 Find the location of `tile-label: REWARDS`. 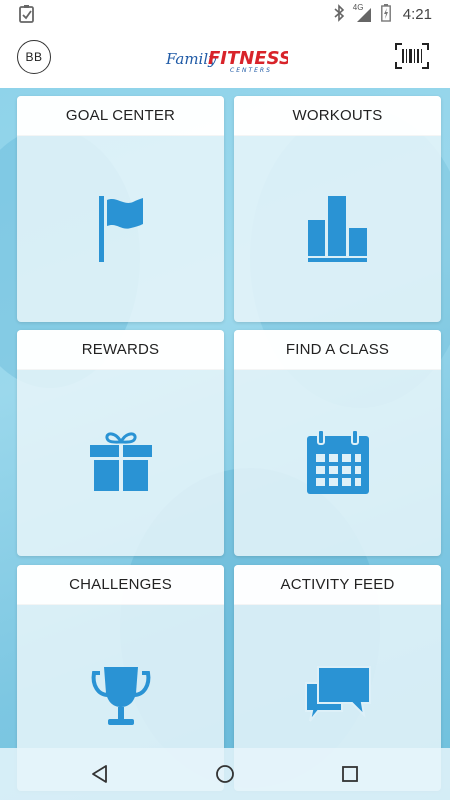

tile-label: REWARDS is located at coordinates (120, 350).